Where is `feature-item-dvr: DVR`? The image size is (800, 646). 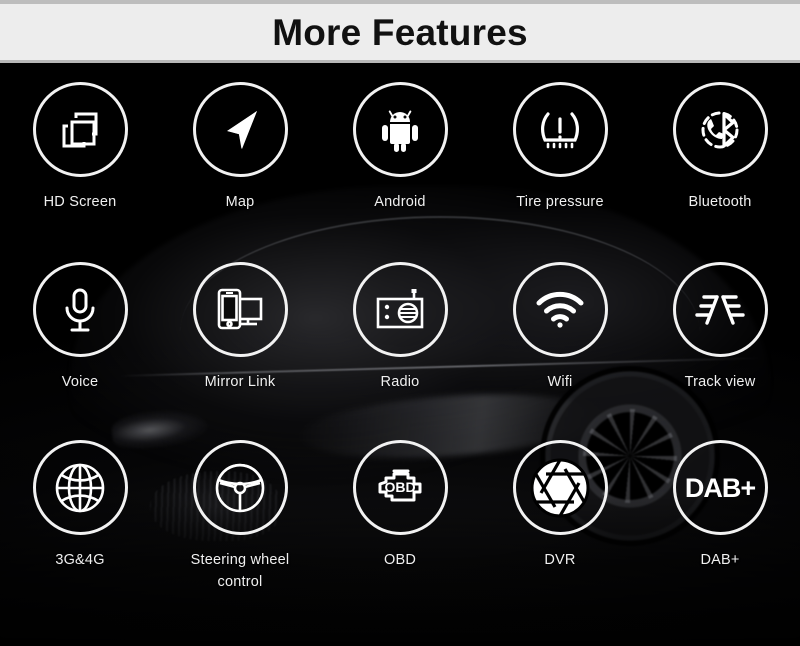 feature-item-dvr: DVR is located at coordinates (560, 535).